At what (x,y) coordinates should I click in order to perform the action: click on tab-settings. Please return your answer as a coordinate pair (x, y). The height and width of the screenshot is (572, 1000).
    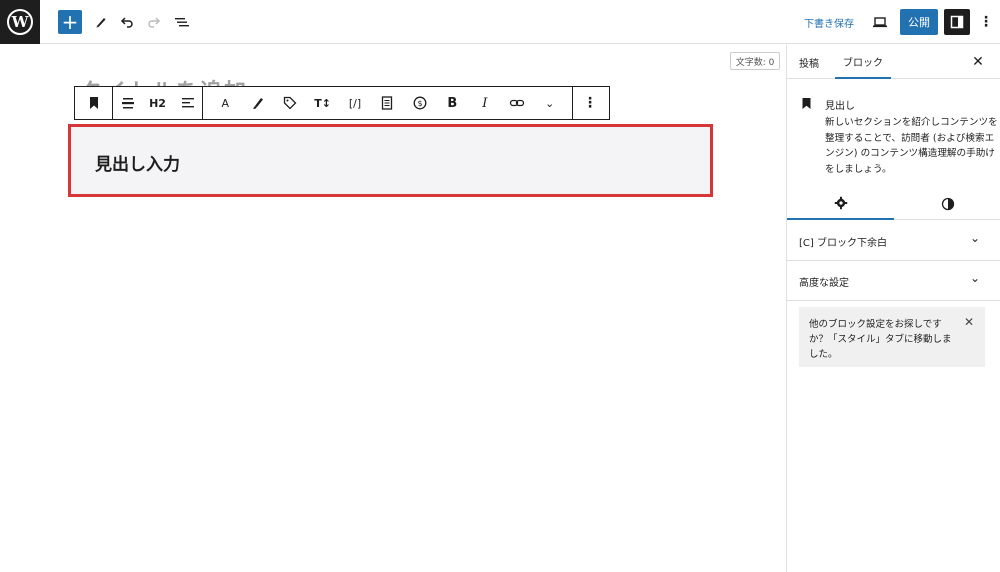
    Looking at the image, I should click on (840, 204).